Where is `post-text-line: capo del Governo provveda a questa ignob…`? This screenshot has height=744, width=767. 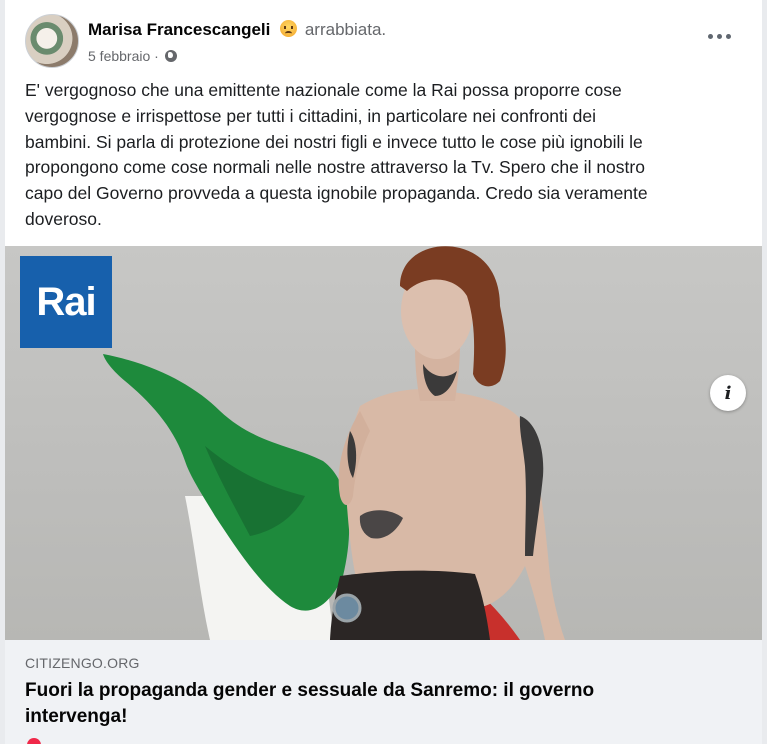 post-text-line: capo del Governo provveda a questa ignob… is located at coordinates (336, 193).